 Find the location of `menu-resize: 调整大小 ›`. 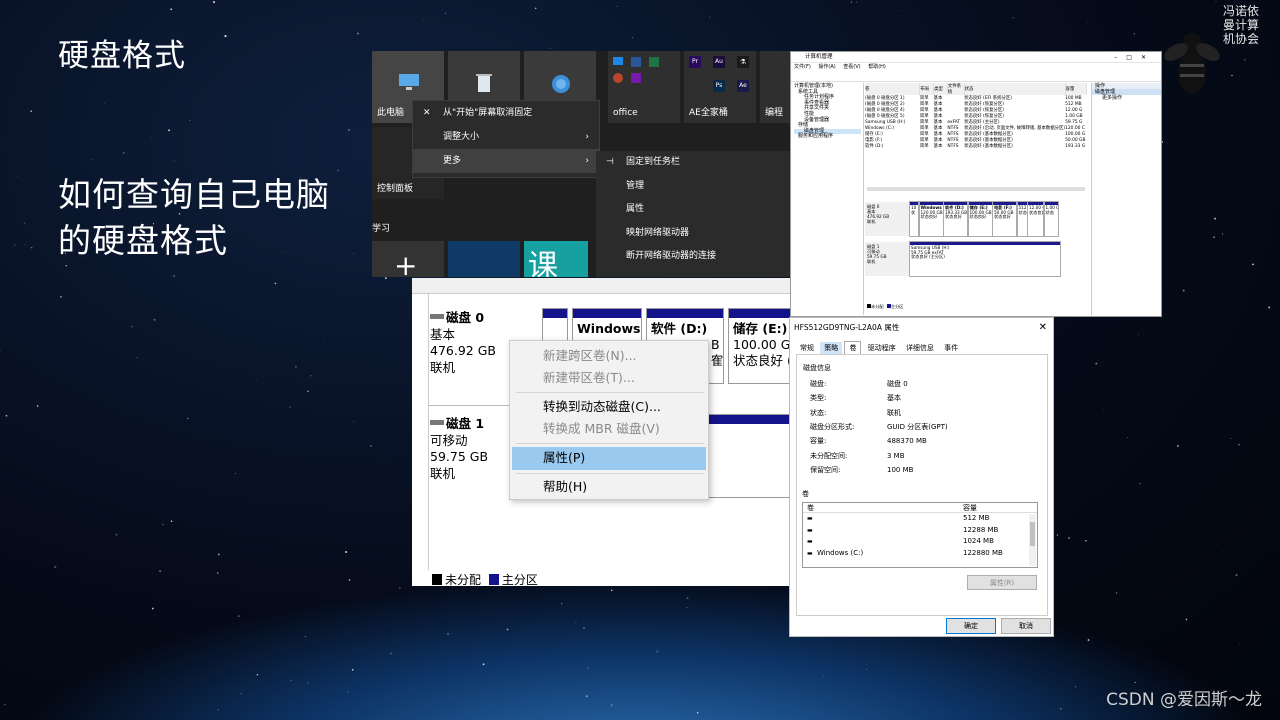

menu-resize: 调整大小 › is located at coordinates (506, 137).